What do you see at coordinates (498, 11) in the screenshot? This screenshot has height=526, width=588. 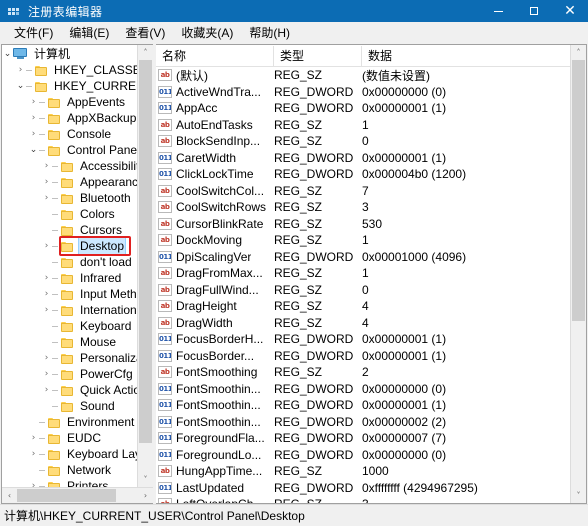 I see `minimize-button` at bounding box center [498, 11].